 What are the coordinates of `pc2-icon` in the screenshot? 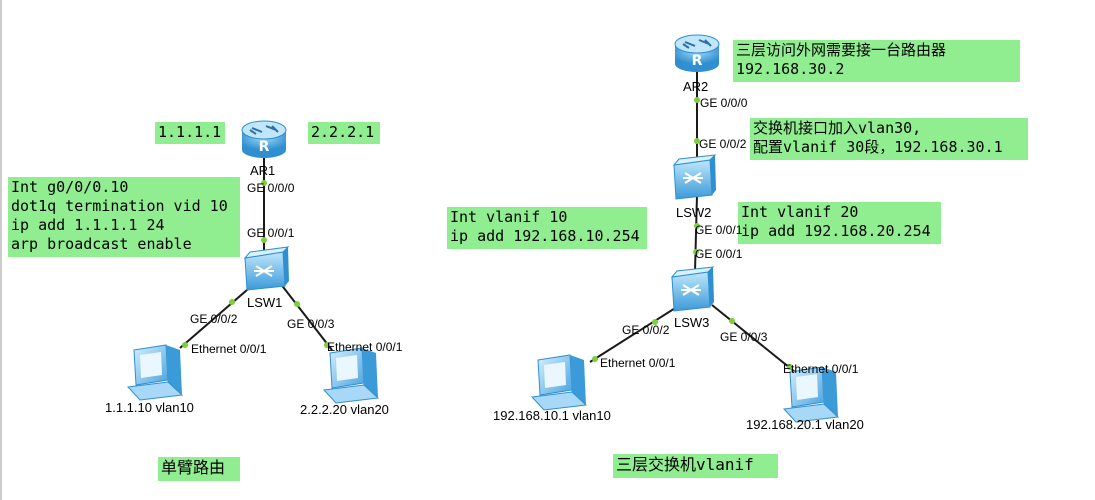 It's located at (351, 375).